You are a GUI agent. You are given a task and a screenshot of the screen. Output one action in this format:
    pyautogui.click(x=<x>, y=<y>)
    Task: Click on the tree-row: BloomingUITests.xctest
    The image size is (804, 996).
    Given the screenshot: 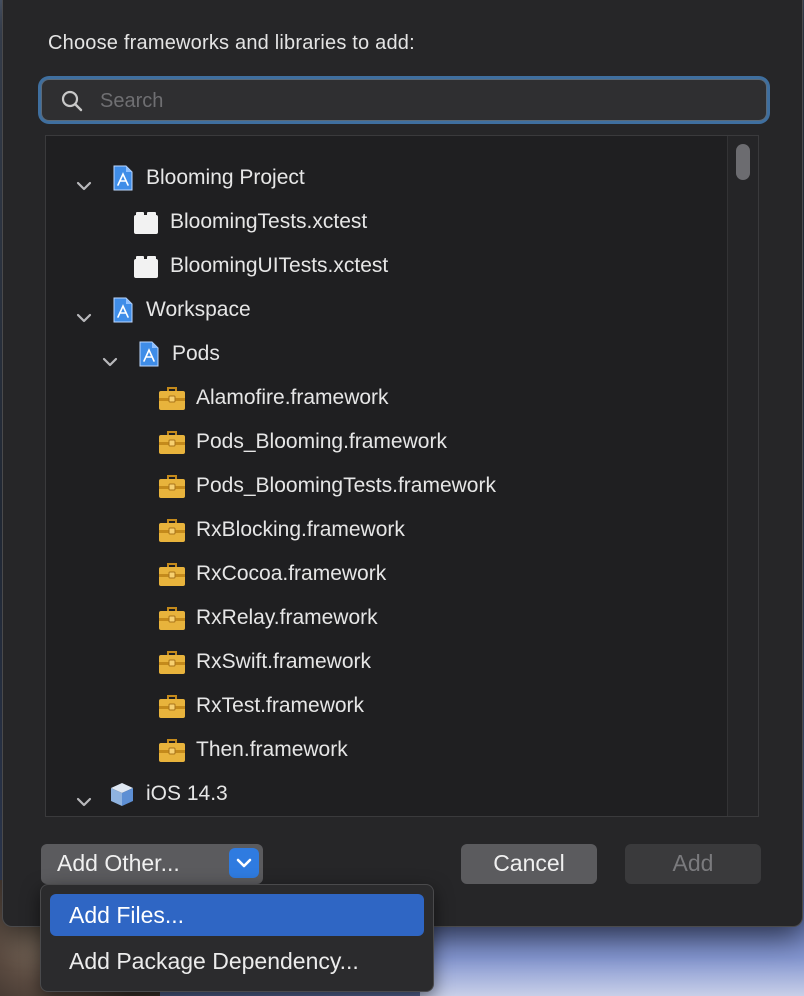 What is the action you would take?
    pyautogui.click(x=386, y=266)
    